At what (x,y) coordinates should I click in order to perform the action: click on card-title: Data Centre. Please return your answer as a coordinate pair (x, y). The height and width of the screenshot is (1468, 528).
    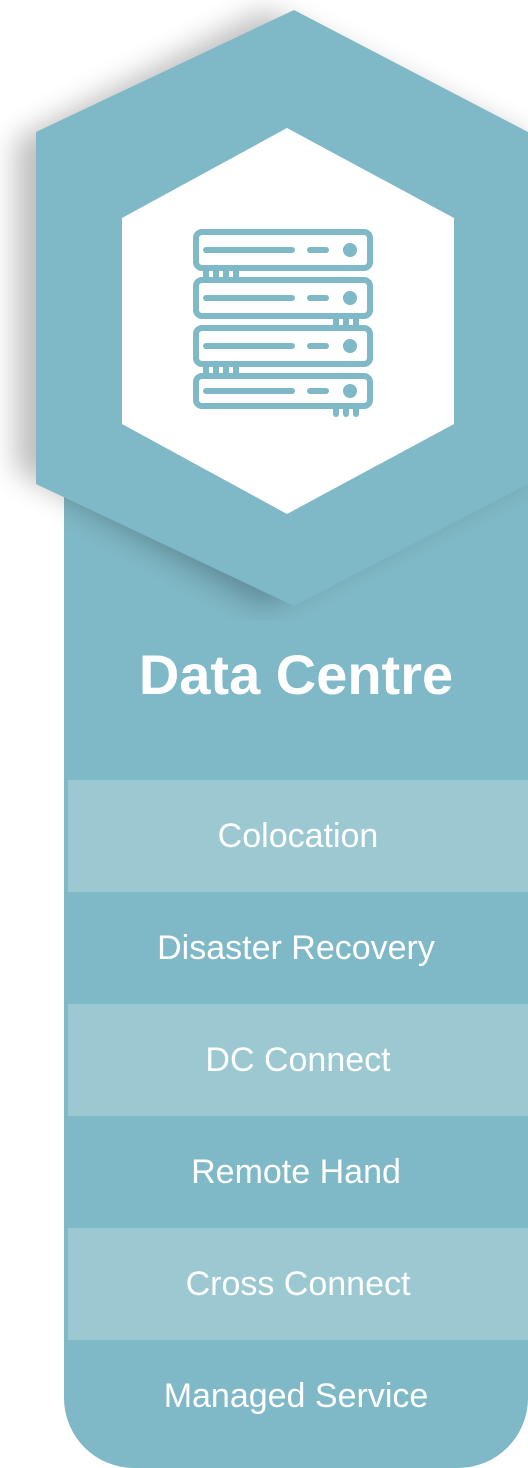
    Looking at the image, I should click on (296, 674).